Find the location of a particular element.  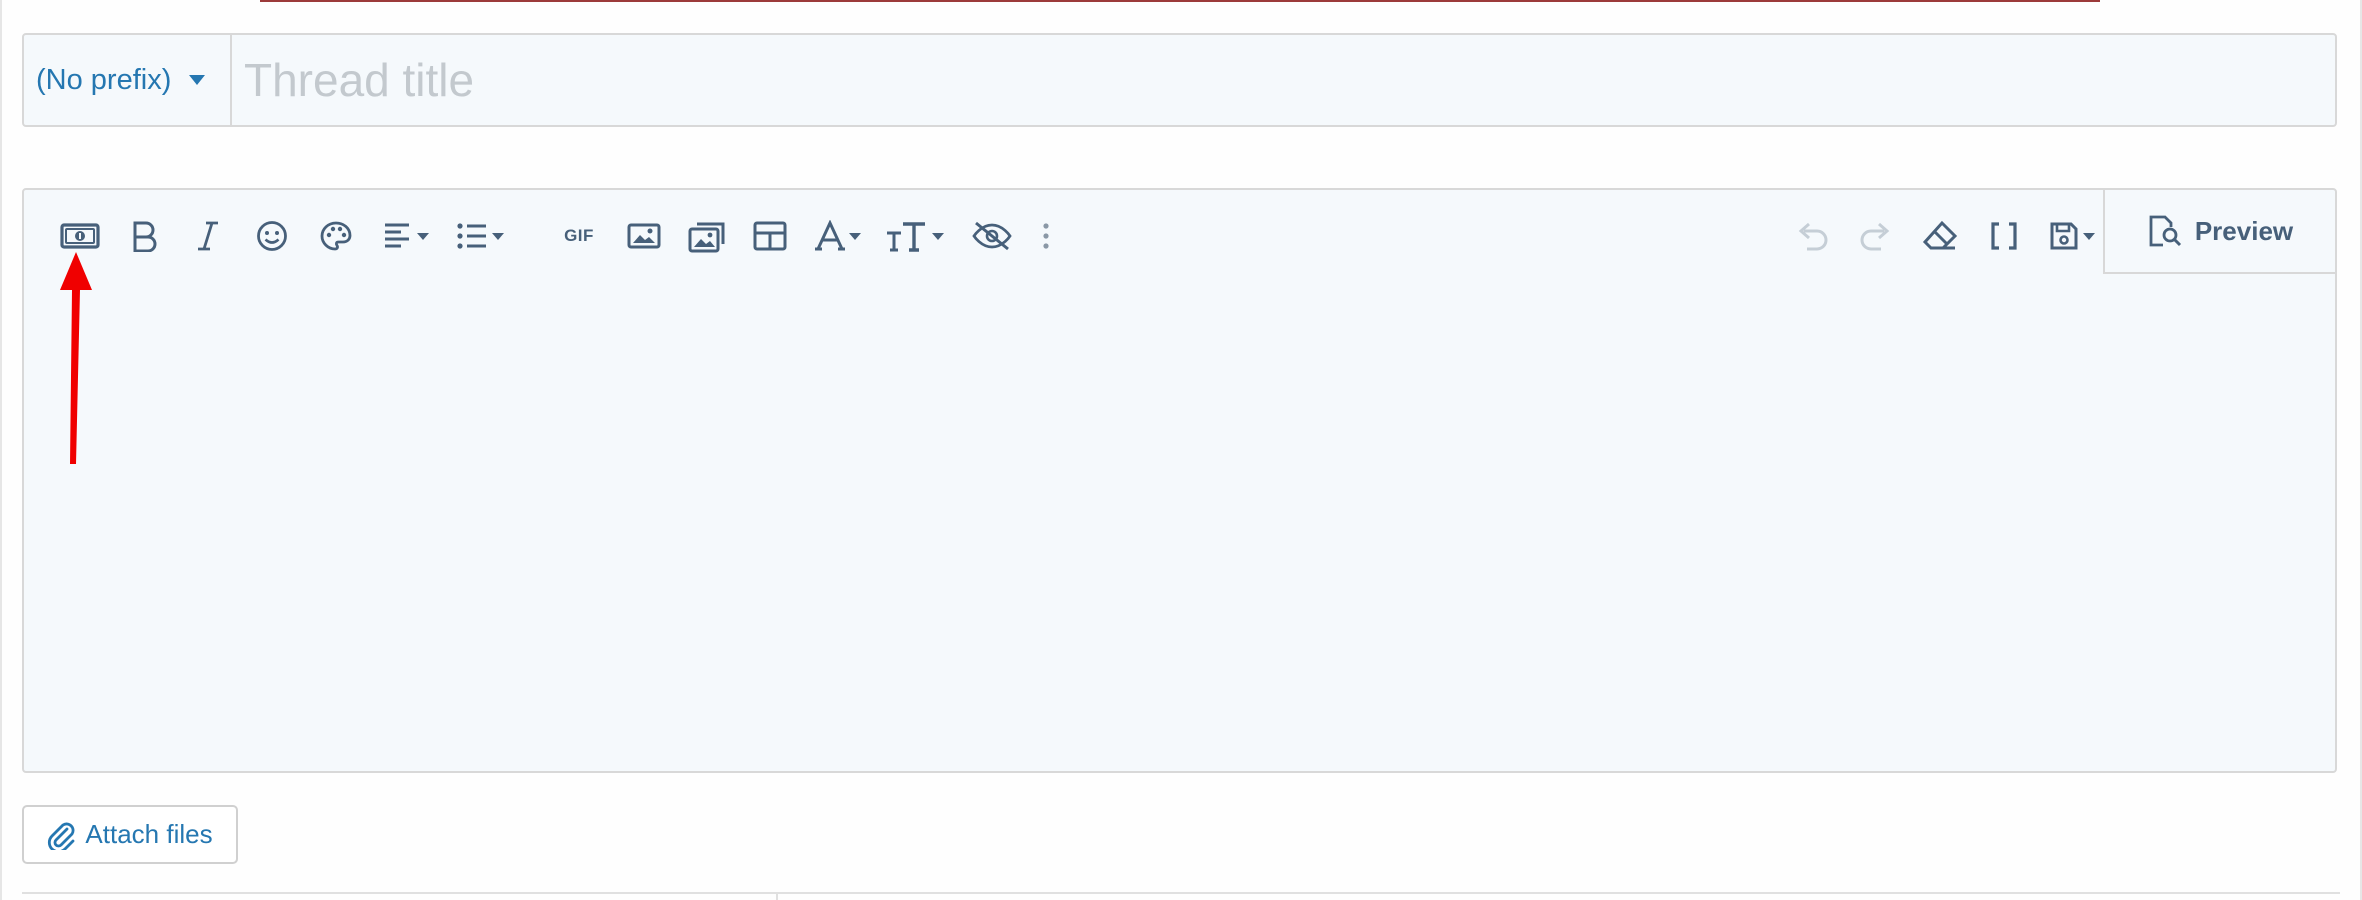

section-divider is located at coordinates (1181, 893).